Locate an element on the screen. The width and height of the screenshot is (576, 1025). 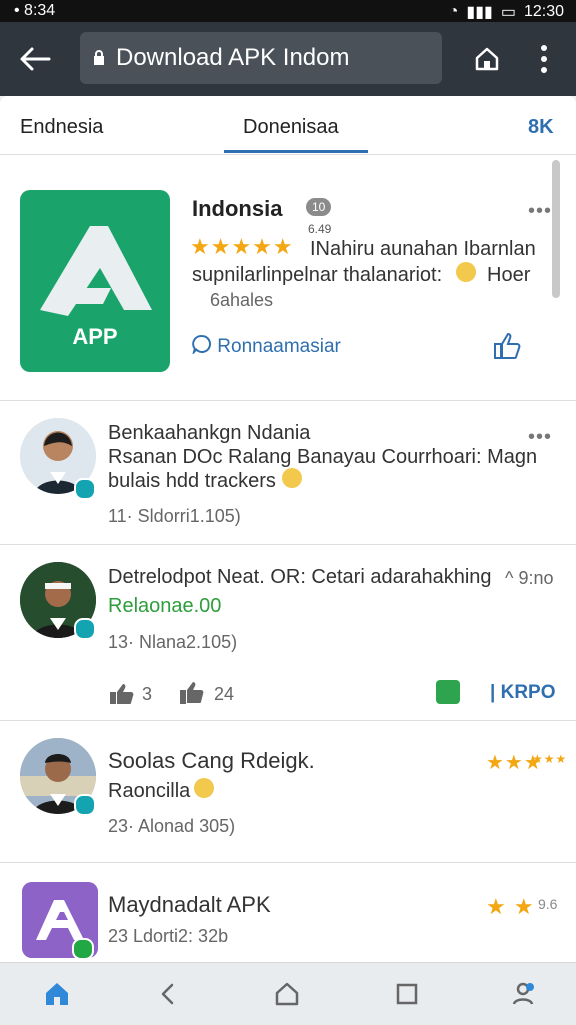
tab-indicator is located at coordinates (296, 151).